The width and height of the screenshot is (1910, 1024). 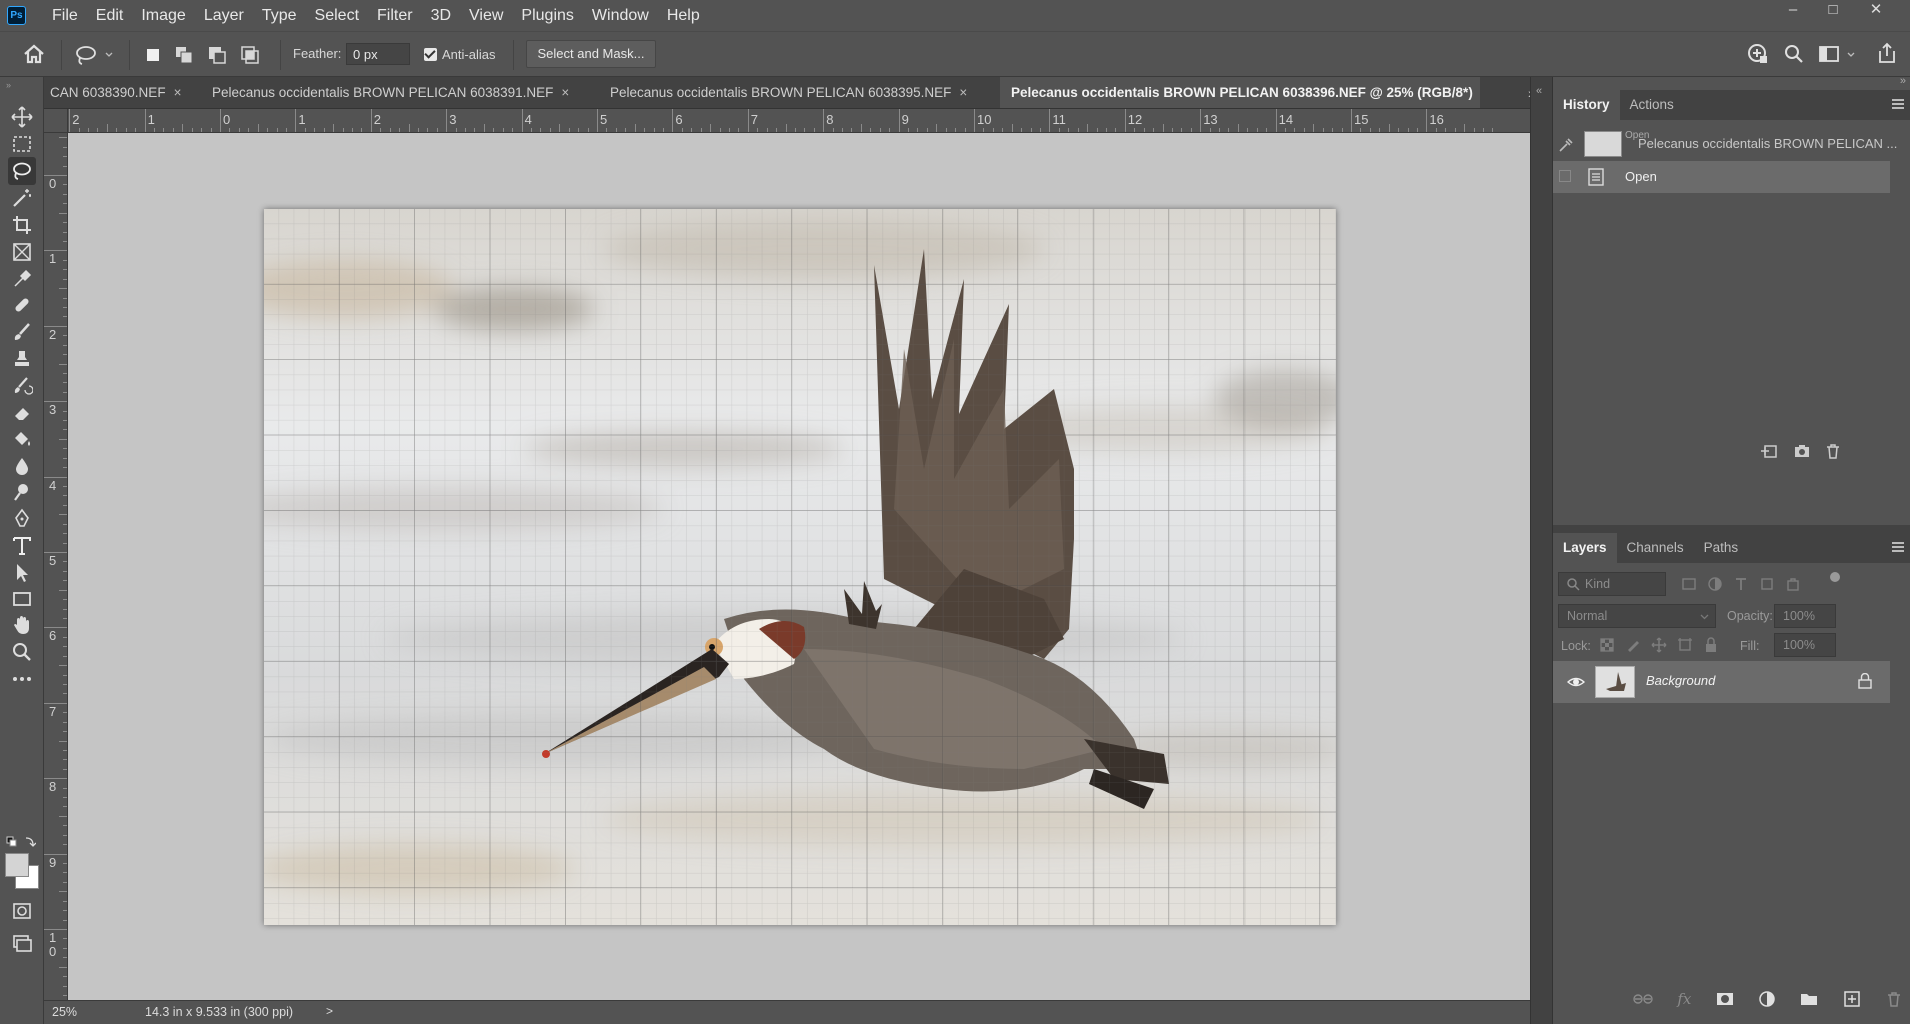 What do you see at coordinates (163, 15) in the screenshot?
I see `menu-image: Image` at bounding box center [163, 15].